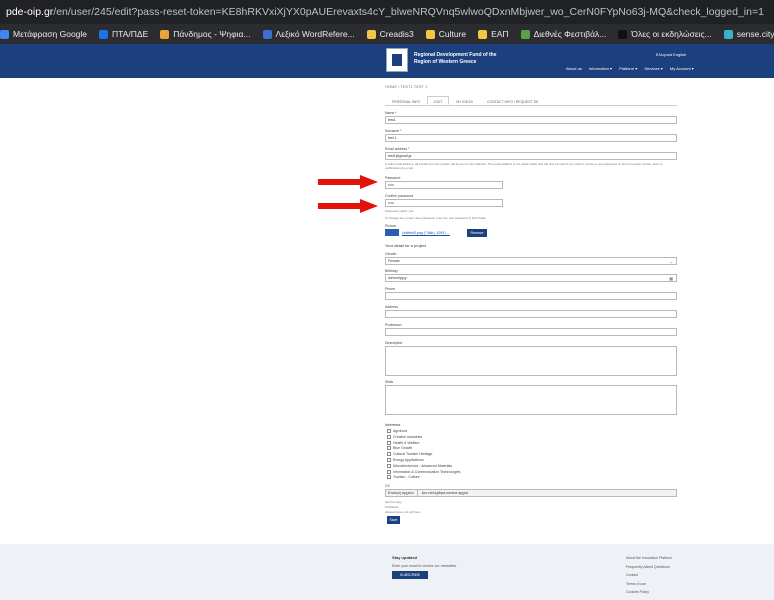 The image size is (774, 600). I want to click on bookmark-item: Μετάφραση Google, so click(43, 34).